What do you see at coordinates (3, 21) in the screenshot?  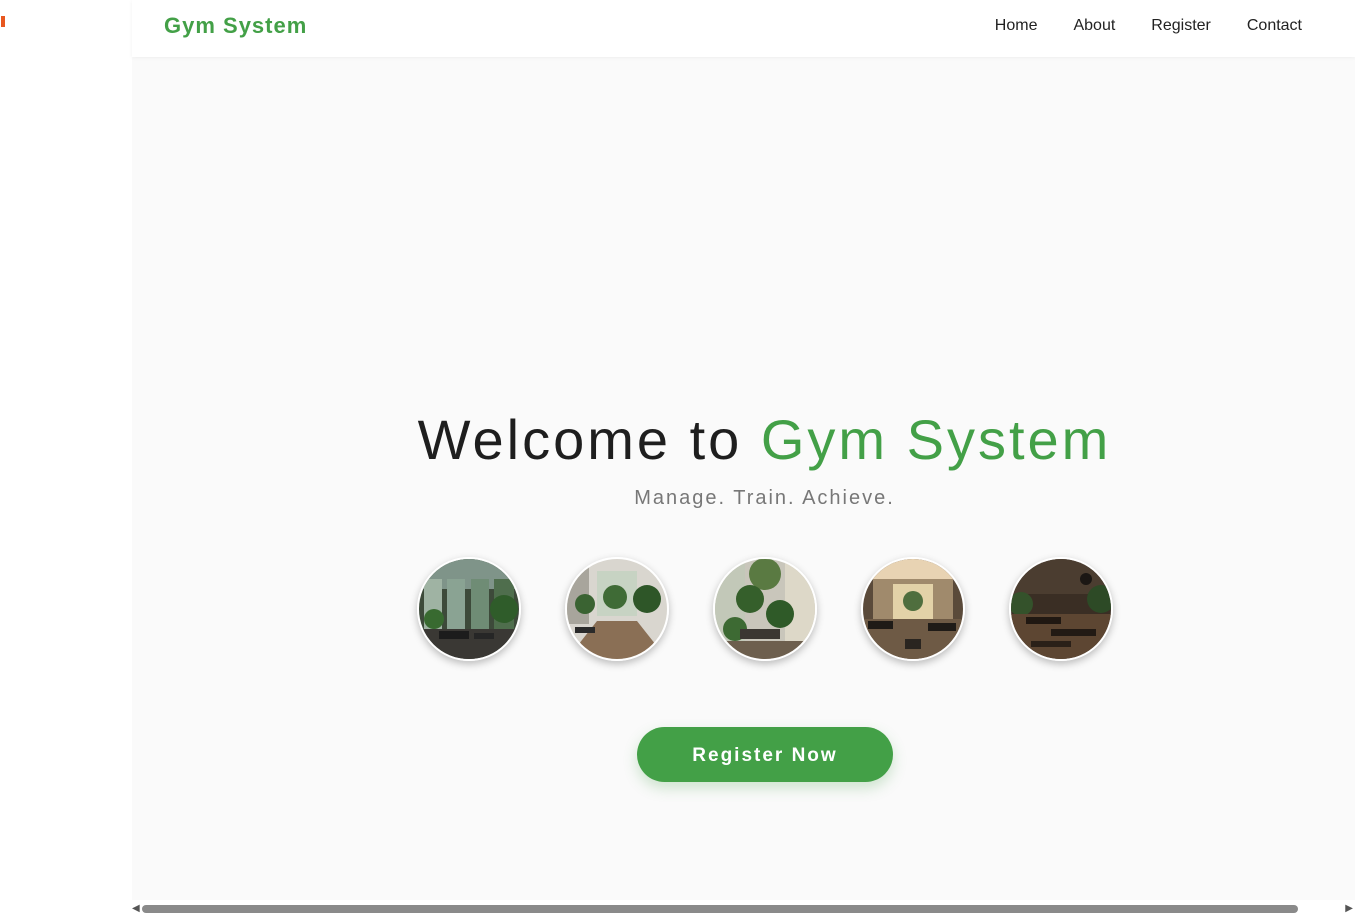 I see `corner-marker` at bounding box center [3, 21].